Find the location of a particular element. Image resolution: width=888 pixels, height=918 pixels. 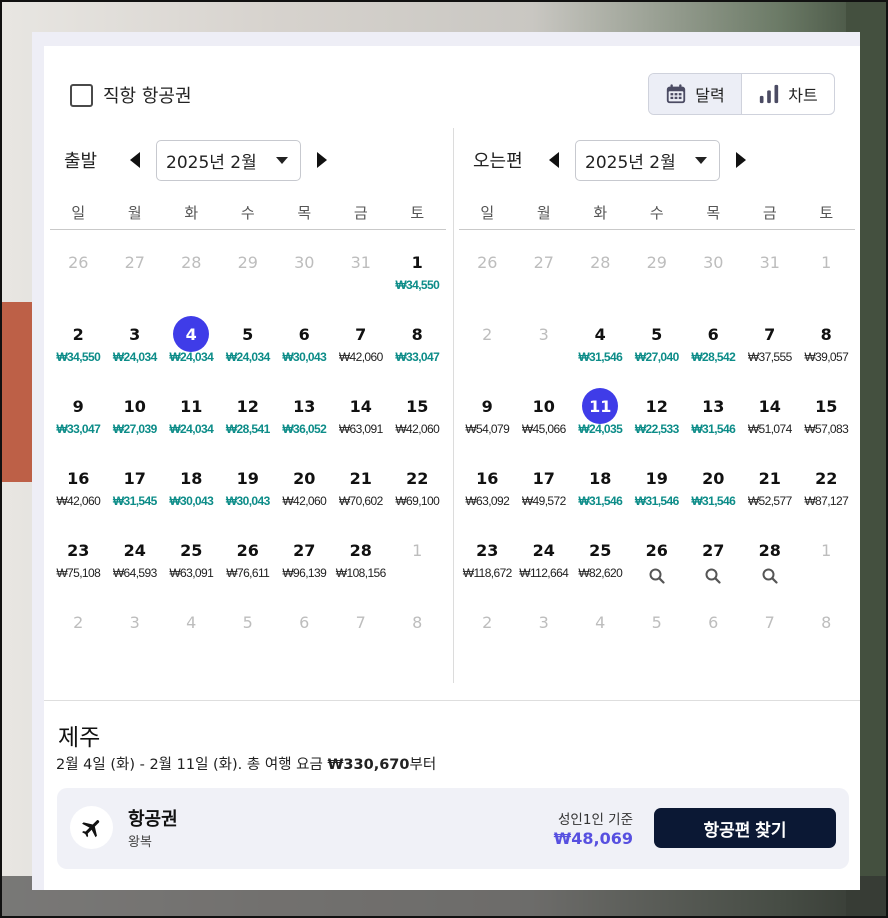

return-day-cell: 8 ₩39,057 is located at coordinates (826, 346).